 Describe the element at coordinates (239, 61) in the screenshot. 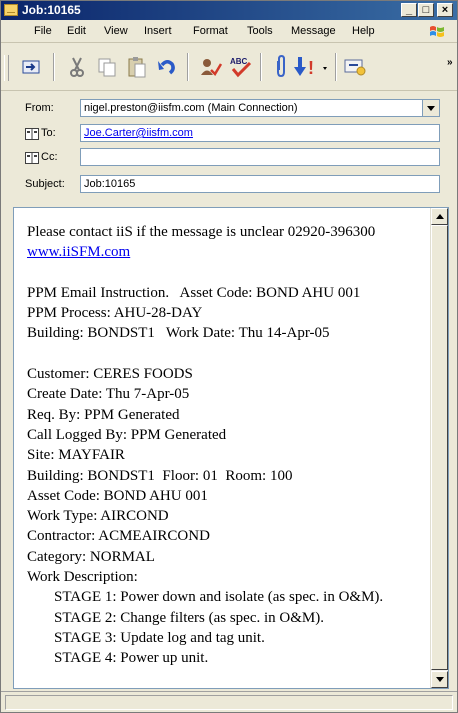

I see `svg-text: ABC` at that location.